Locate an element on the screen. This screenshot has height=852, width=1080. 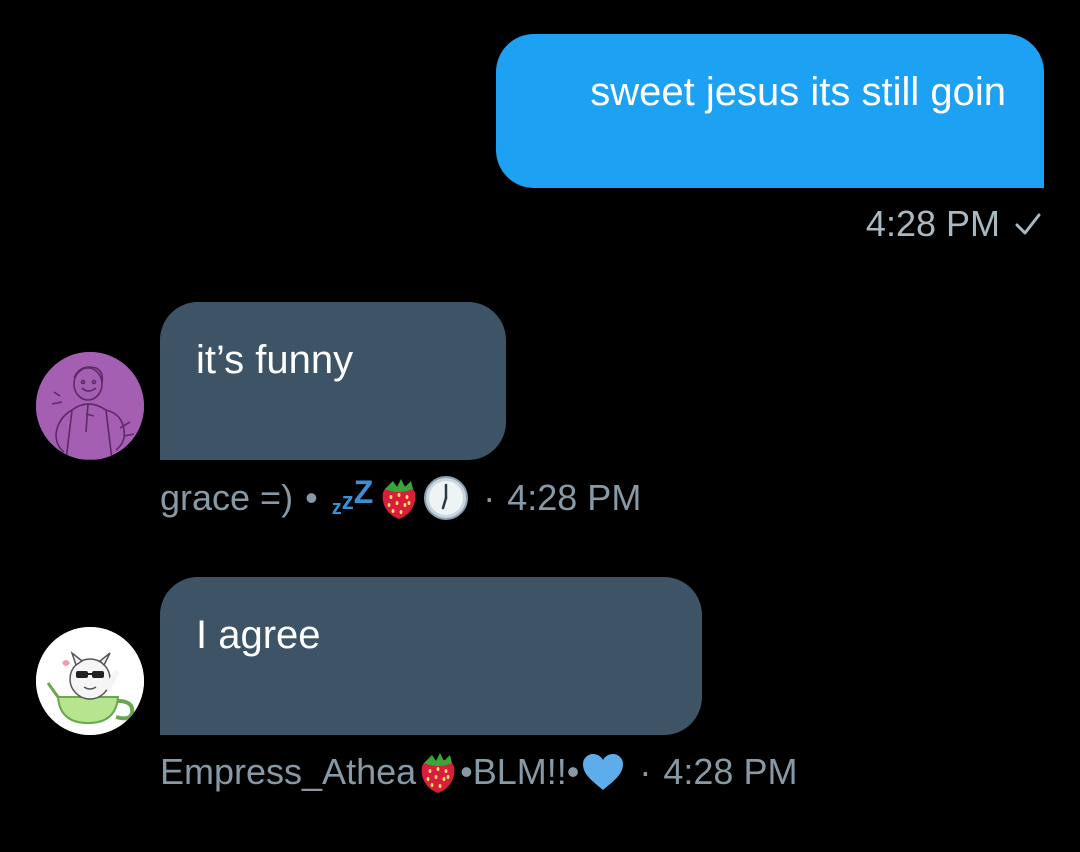
outgoing-message-bubble: sweet jesus its still goin is located at coordinates (770, 111).